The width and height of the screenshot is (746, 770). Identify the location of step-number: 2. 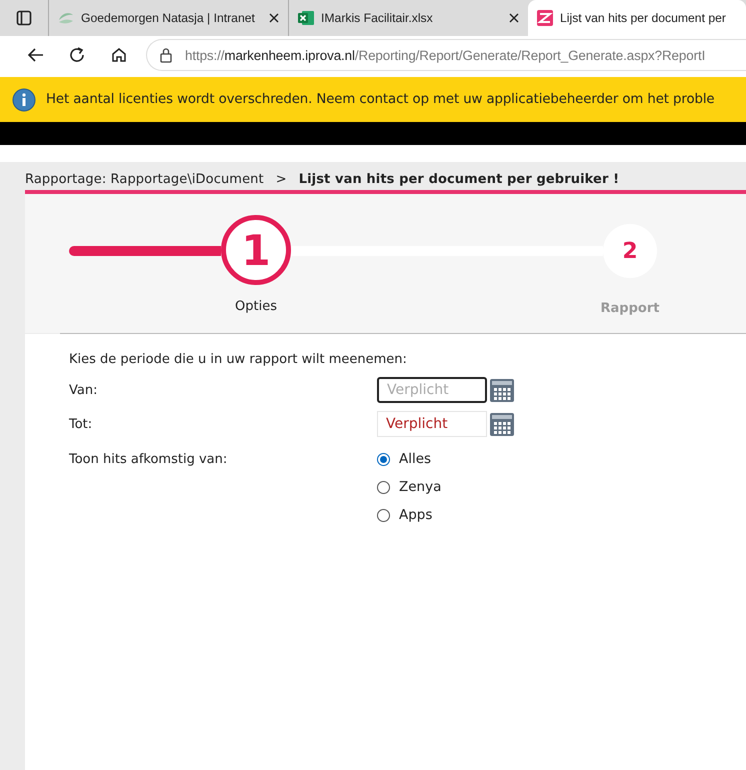
(630, 251).